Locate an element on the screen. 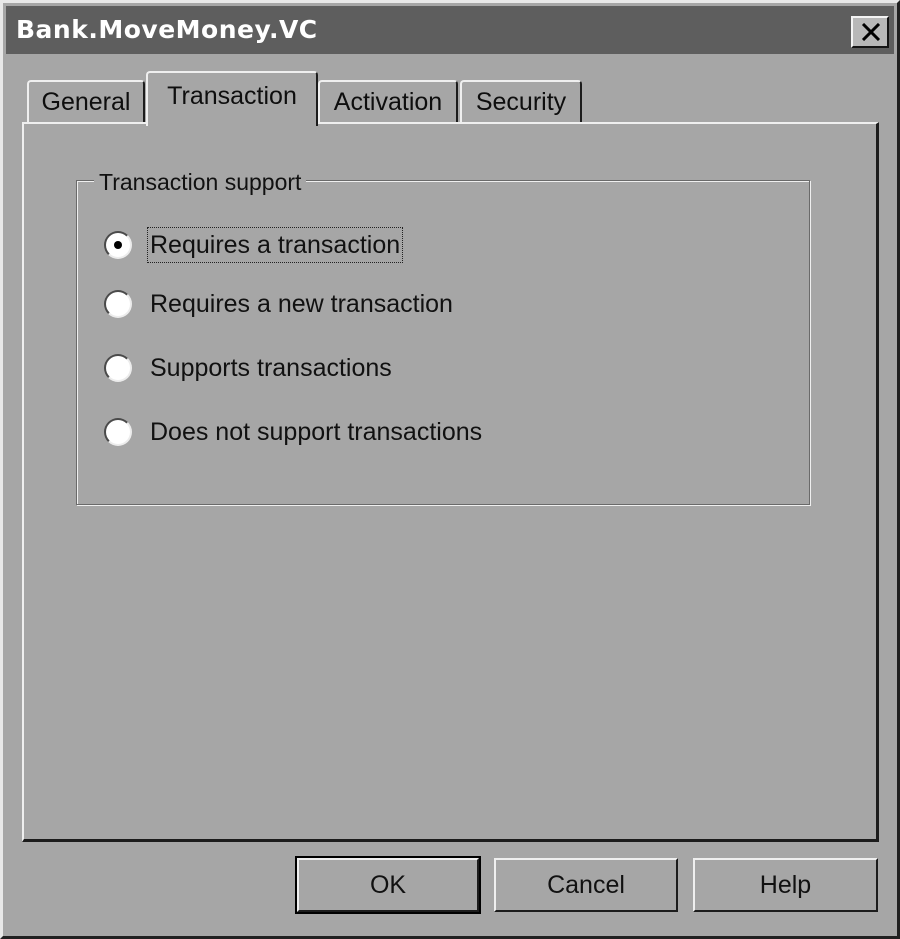  tab-security: Security is located at coordinates (521, 102).